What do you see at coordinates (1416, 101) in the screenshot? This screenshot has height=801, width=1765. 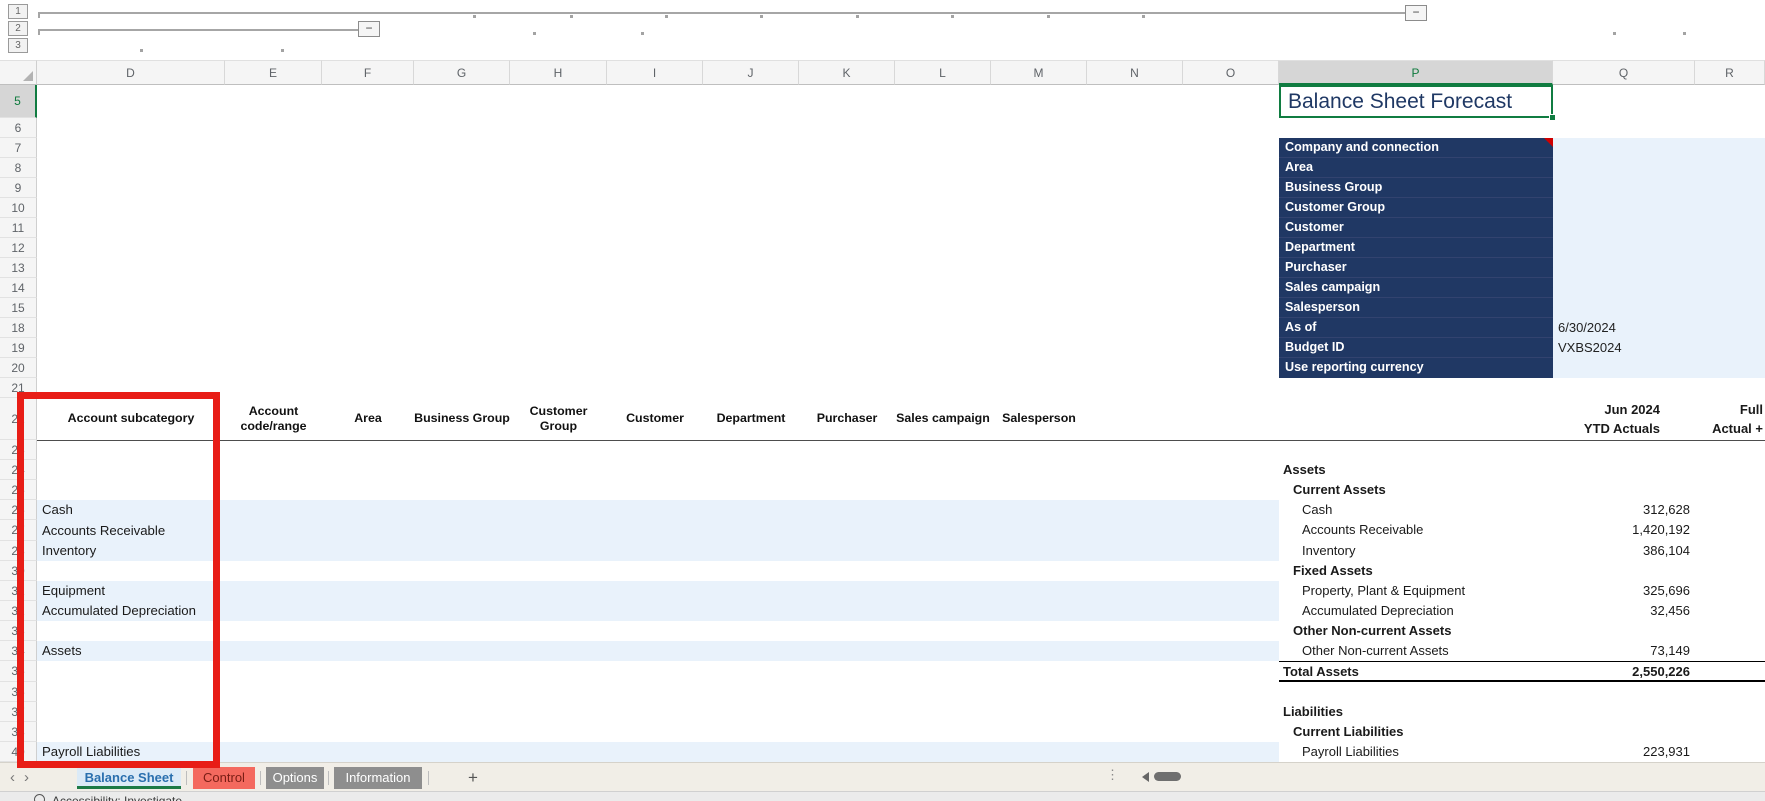 I see `title-cell-selected: Balance Sheet Forecast` at bounding box center [1416, 101].